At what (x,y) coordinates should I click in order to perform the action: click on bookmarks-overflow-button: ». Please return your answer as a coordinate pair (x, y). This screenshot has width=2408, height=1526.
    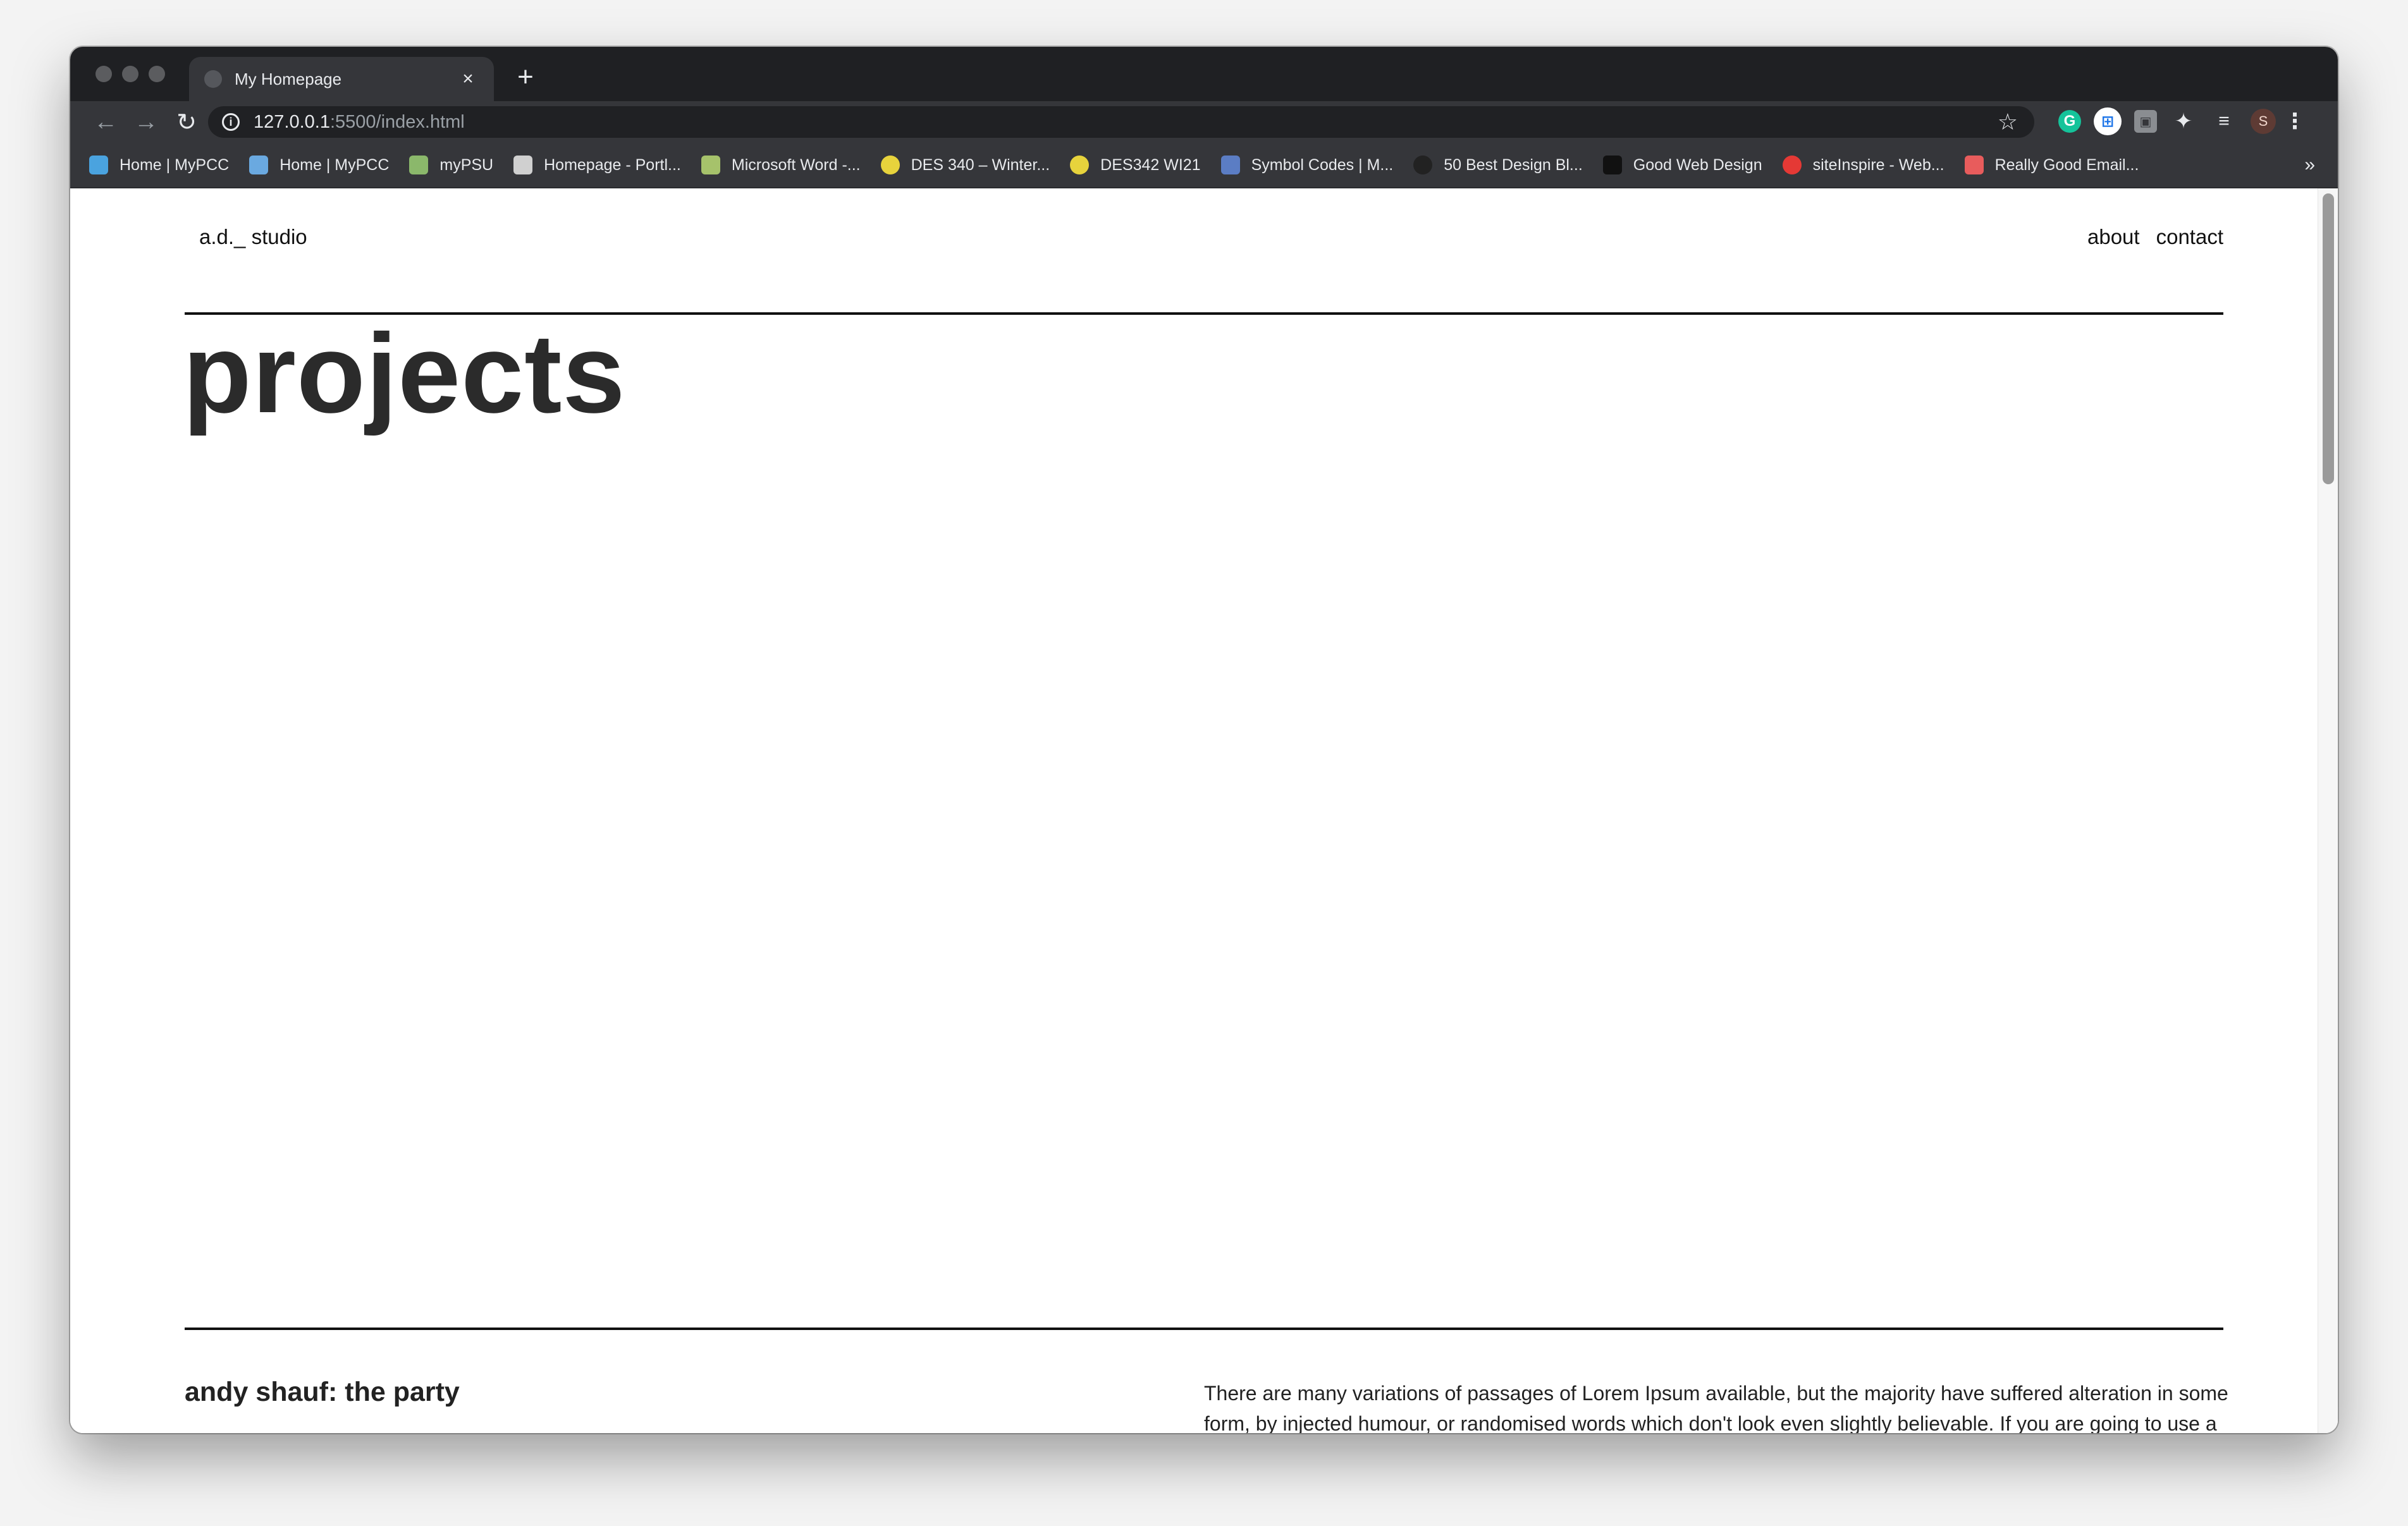
    Looking at the image, I should click on (2309, 165).